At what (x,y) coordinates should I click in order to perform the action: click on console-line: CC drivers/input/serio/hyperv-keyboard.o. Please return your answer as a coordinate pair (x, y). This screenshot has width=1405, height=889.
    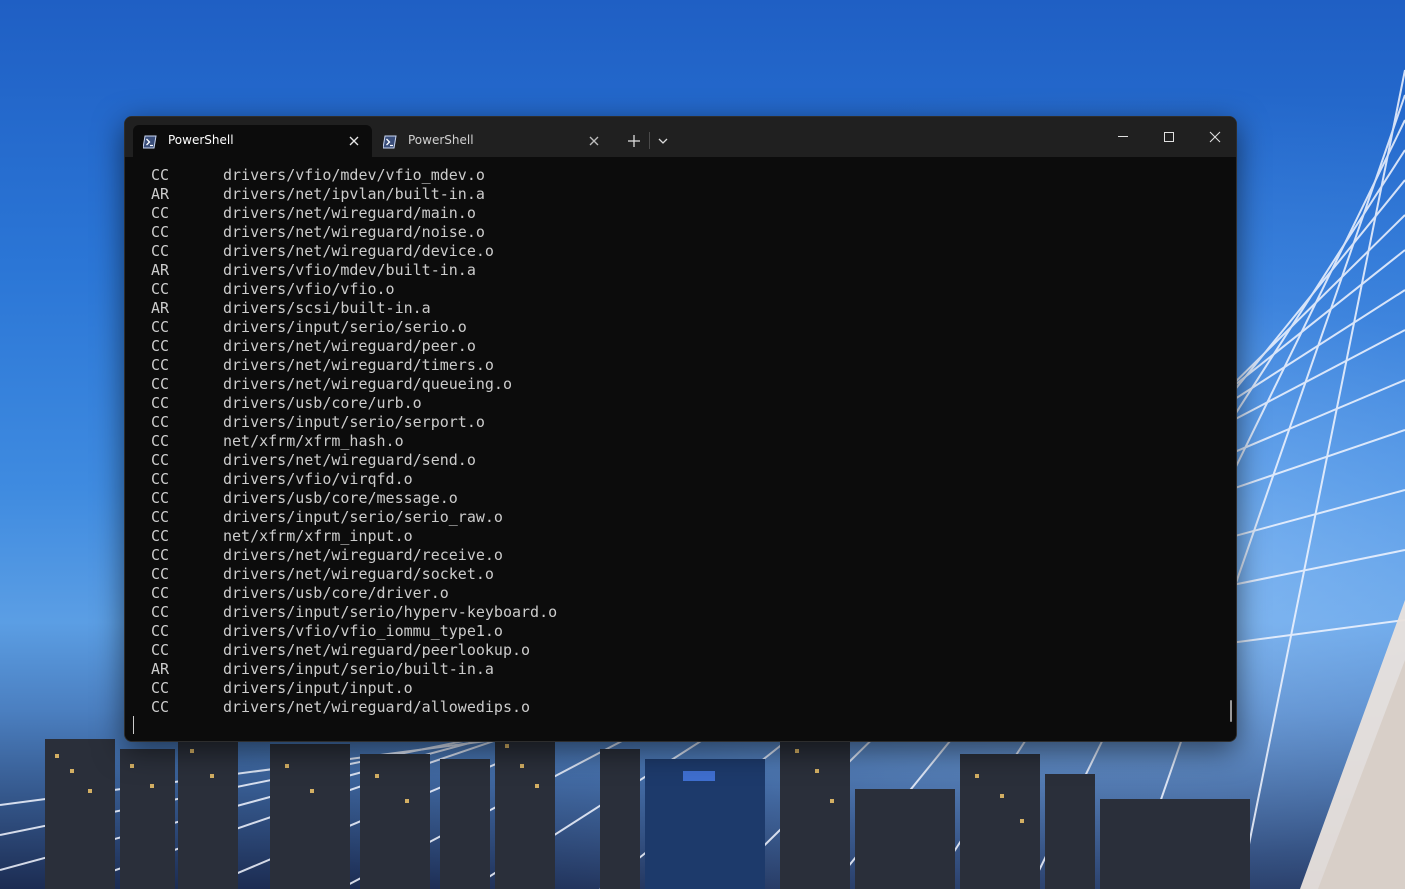
    Looking at the image, I should click on (354, 612).